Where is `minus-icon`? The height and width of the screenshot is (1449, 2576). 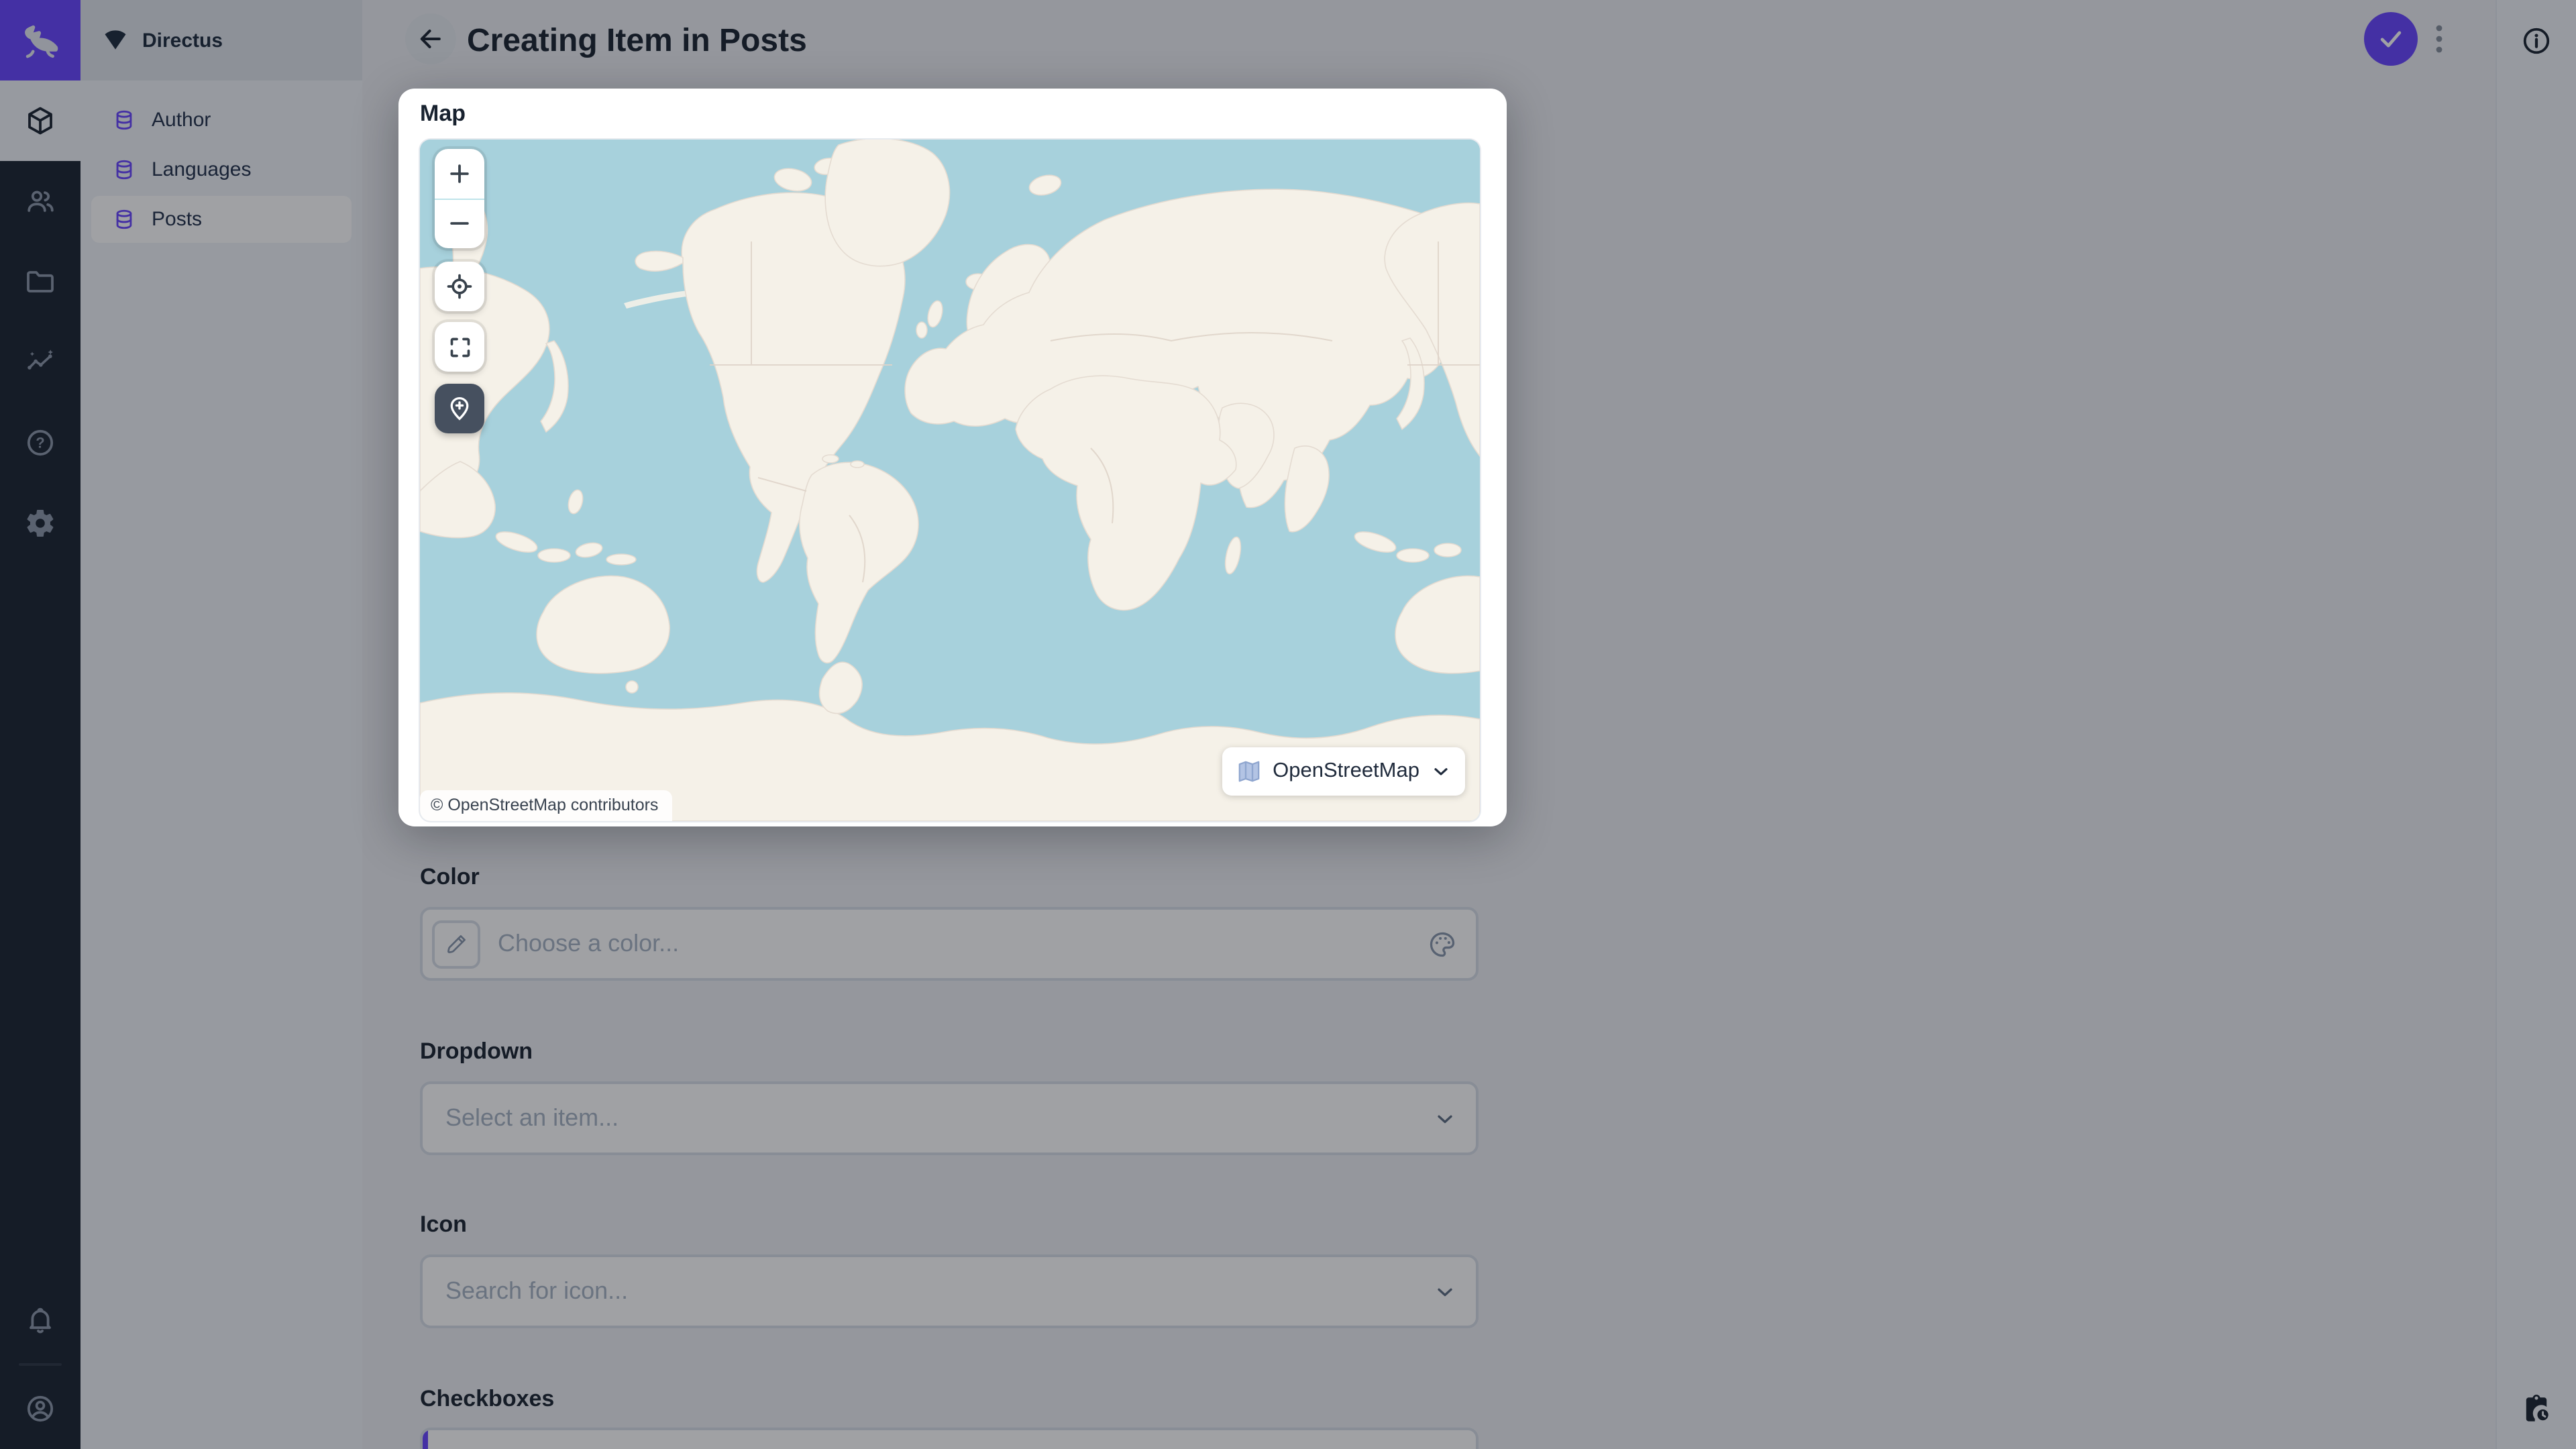 minus-icon is located at coordinates (459, 223).